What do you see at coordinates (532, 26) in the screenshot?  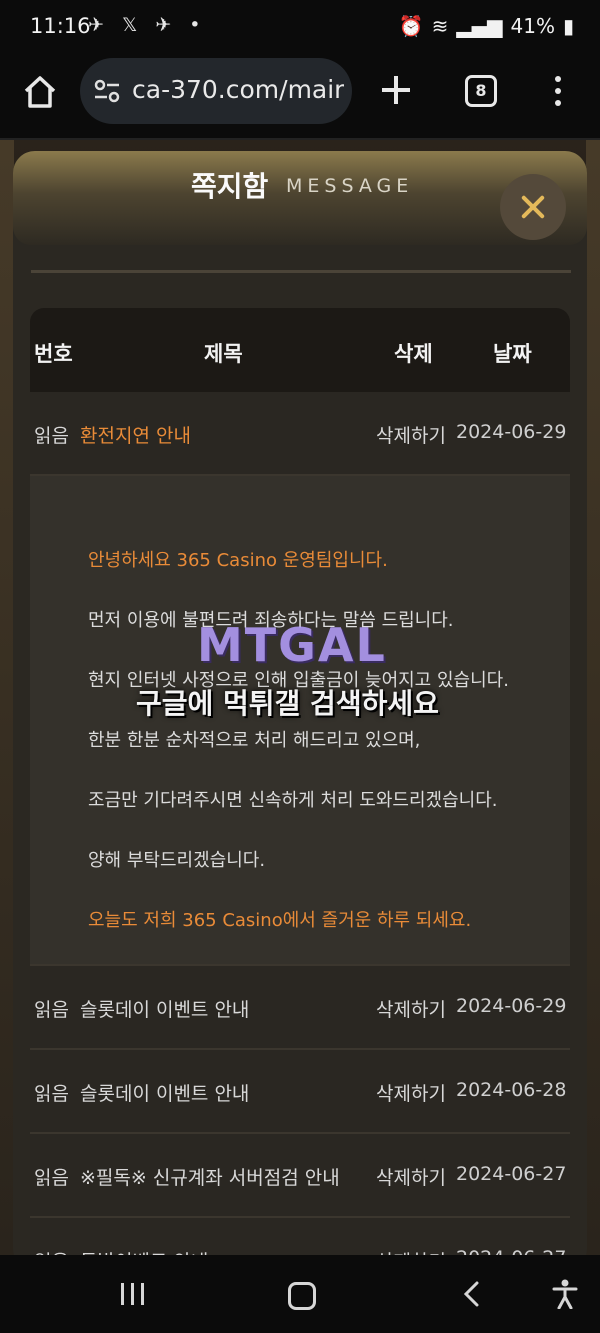 I see `battery-percent: 41%` at bounding box center [532, 26].